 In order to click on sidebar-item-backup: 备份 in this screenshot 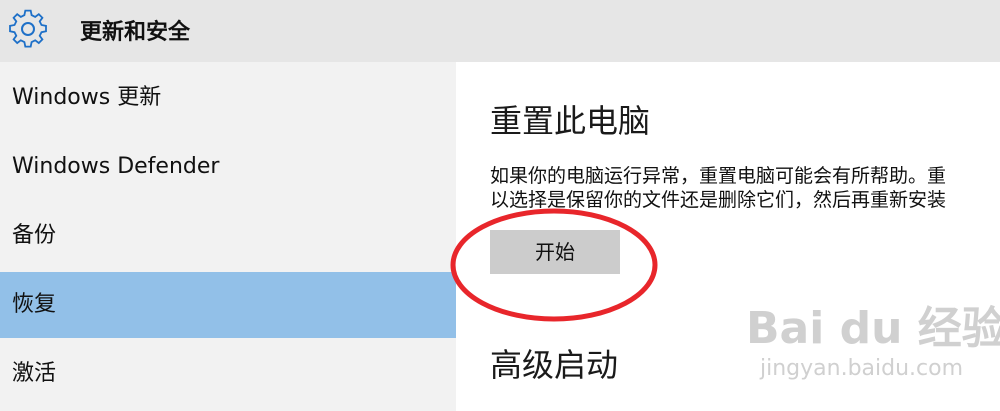, I will do `click(228, 236)`.